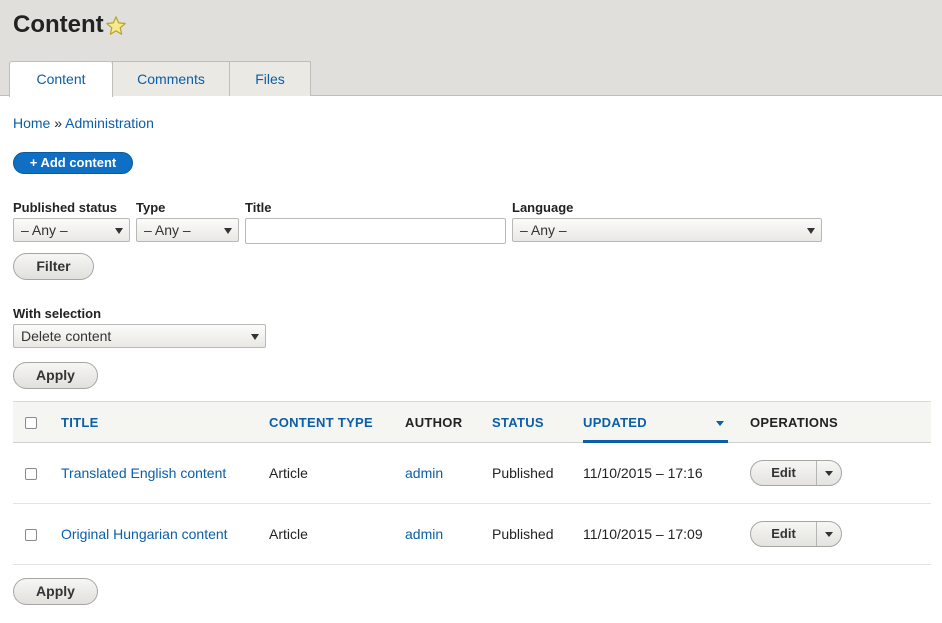  I want to click on breadcrumb-home: Home, so click(31, 123).